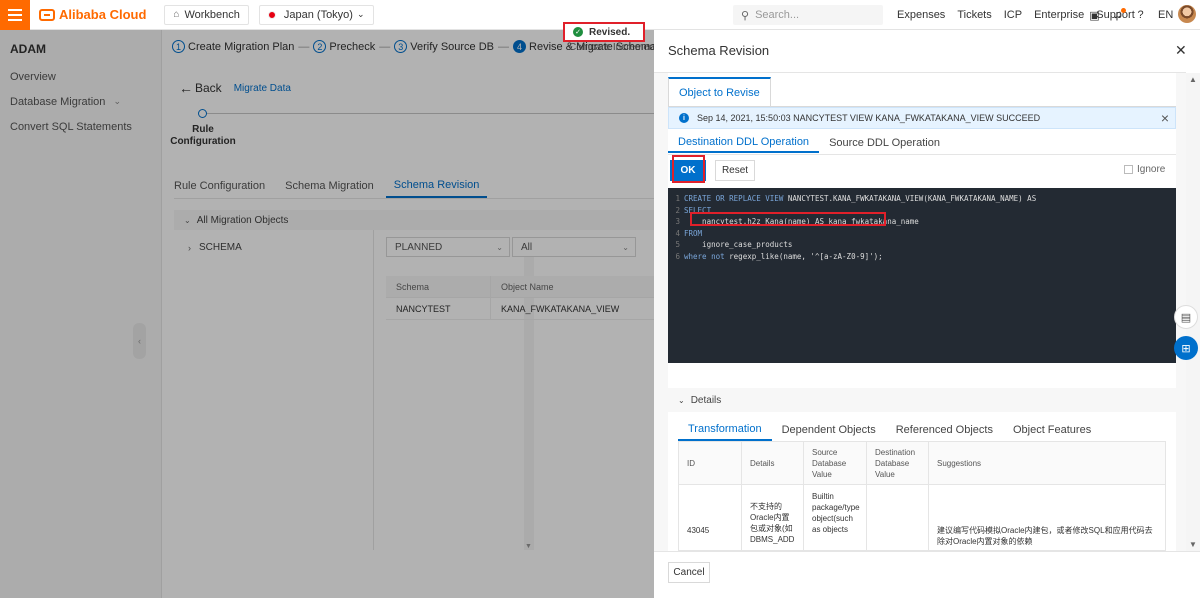 The height and width of the screenshot is (598, 1200). Describe the element at coordinates (1140, 15) in the screenshot. I see `help-icon: ?` at that location.